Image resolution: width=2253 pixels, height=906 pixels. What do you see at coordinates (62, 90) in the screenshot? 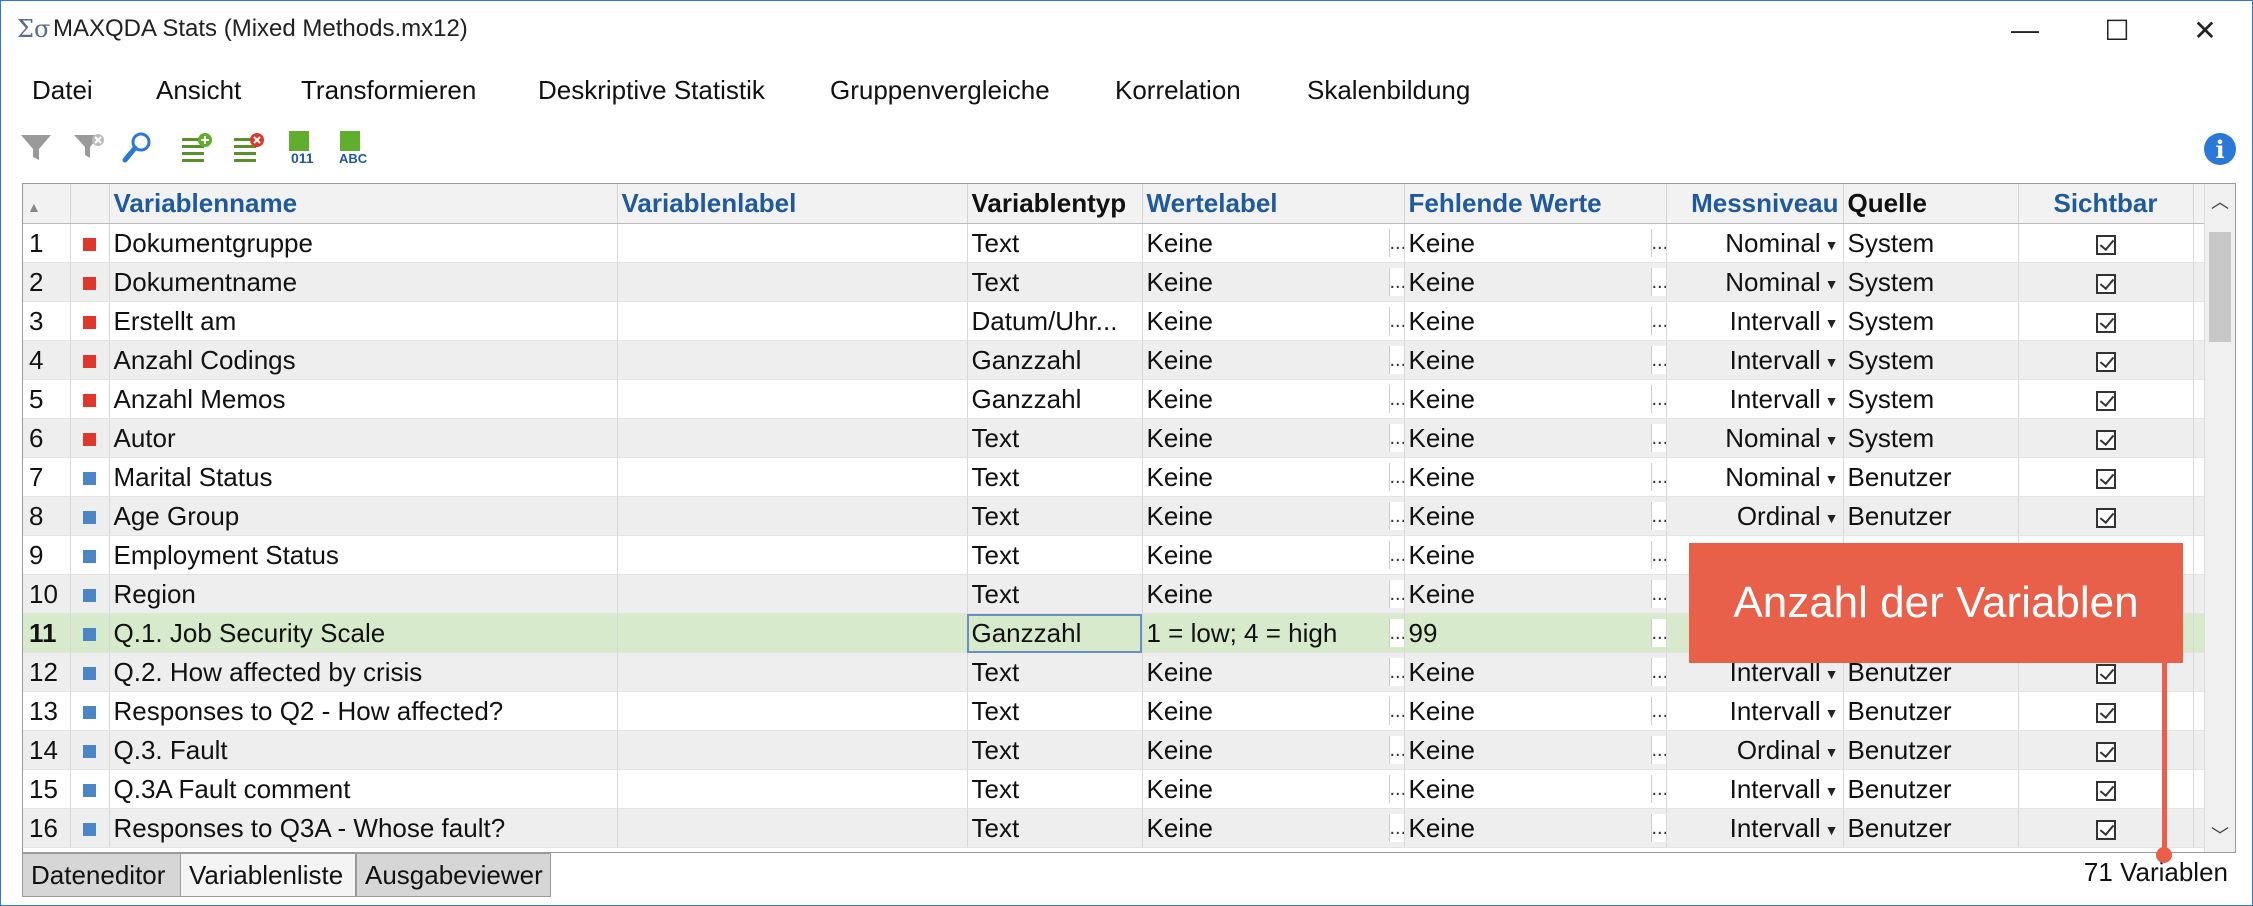
I see `menu-datei: Datei` at bounding box center [62, 90].